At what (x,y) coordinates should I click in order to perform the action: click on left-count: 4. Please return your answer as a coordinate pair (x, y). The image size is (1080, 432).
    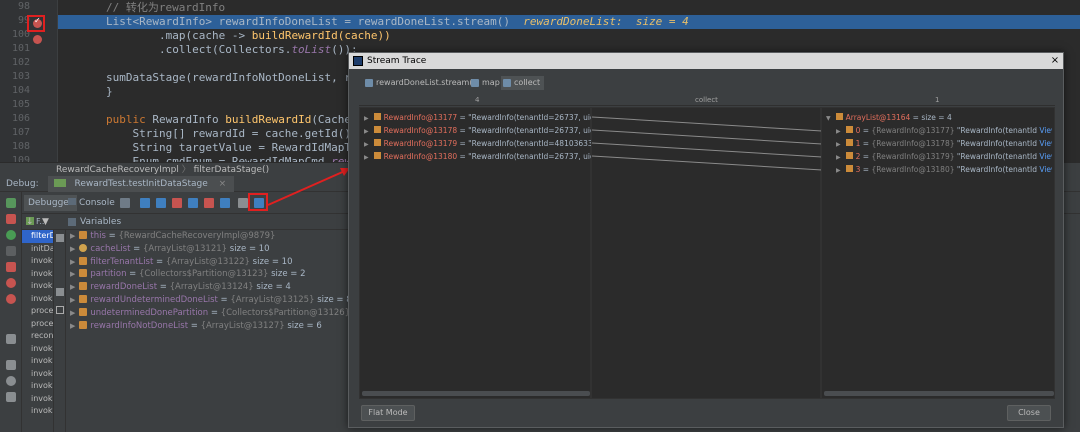
    Looking at the image, I should click on (477, 100).